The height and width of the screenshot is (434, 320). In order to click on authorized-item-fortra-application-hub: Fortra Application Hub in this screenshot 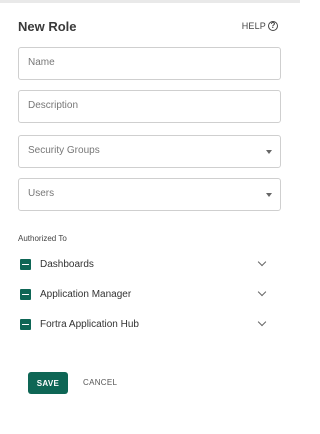, I will do `click(145, 324)`.